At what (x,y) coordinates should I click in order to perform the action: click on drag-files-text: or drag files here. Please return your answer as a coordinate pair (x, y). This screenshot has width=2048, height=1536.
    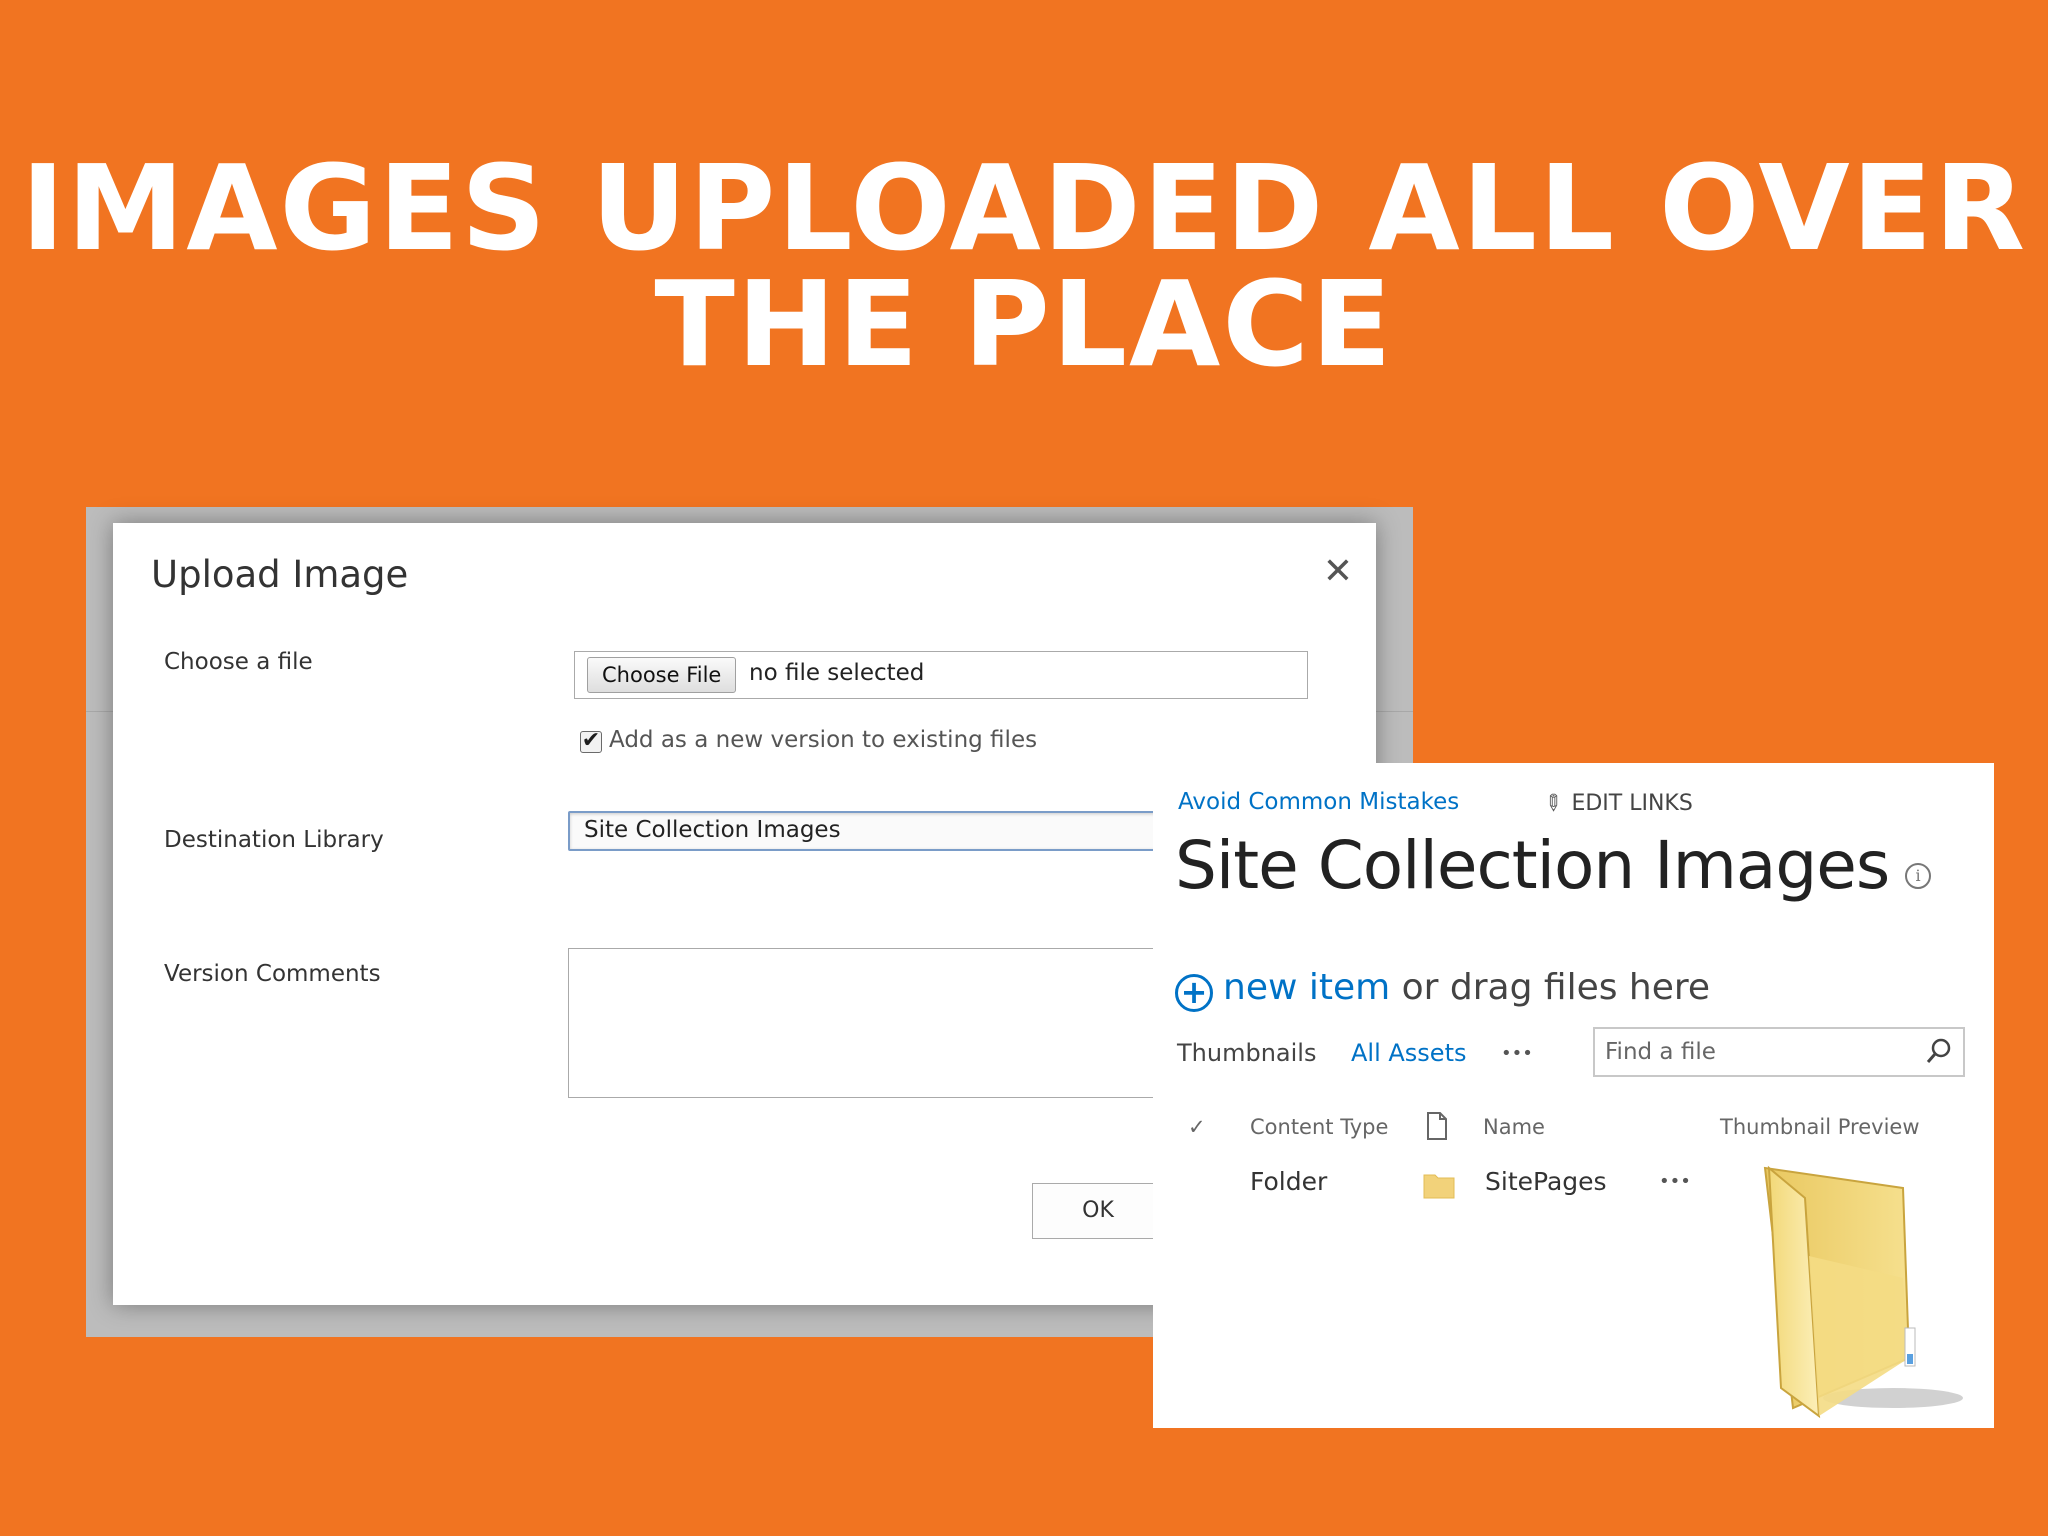
    Looking at the image, I should click on (1550, 987).